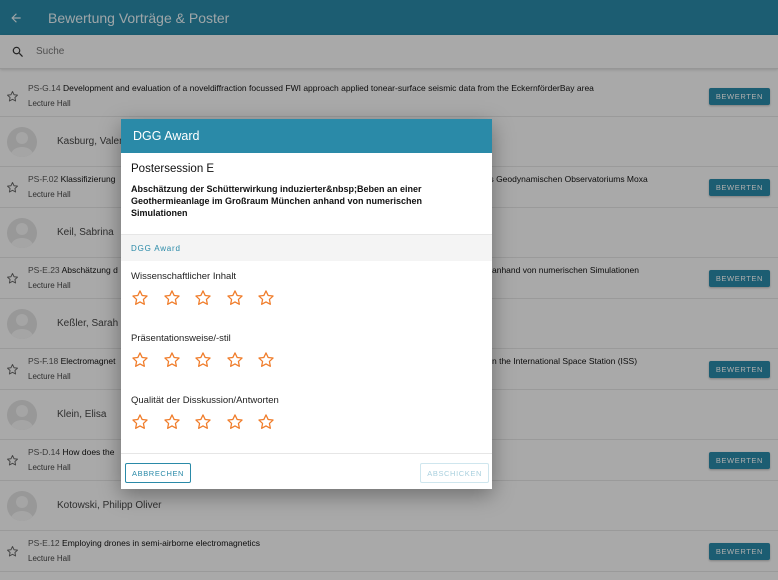 This screenshot has height=580, width=778. I want to click on criterion-label: Präsentationsweise/-stil, so click(181, 338).